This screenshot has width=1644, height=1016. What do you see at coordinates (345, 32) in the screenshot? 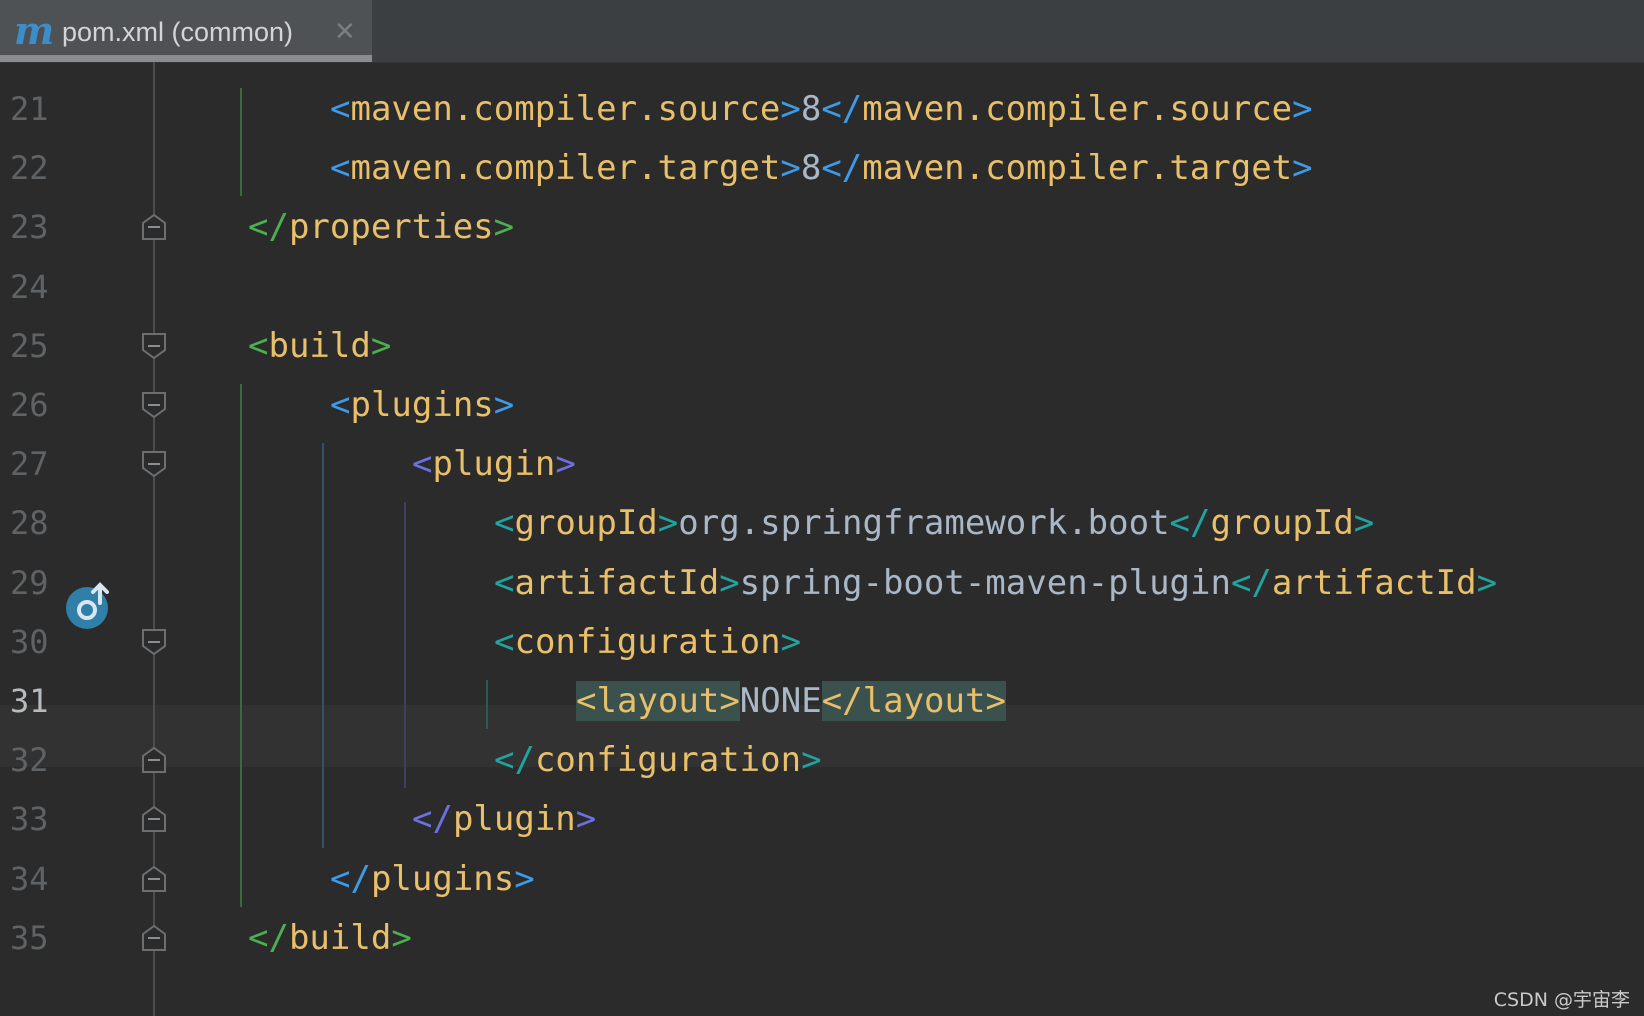
I see `close-icon: ✕` at bounding box center [345, 32].